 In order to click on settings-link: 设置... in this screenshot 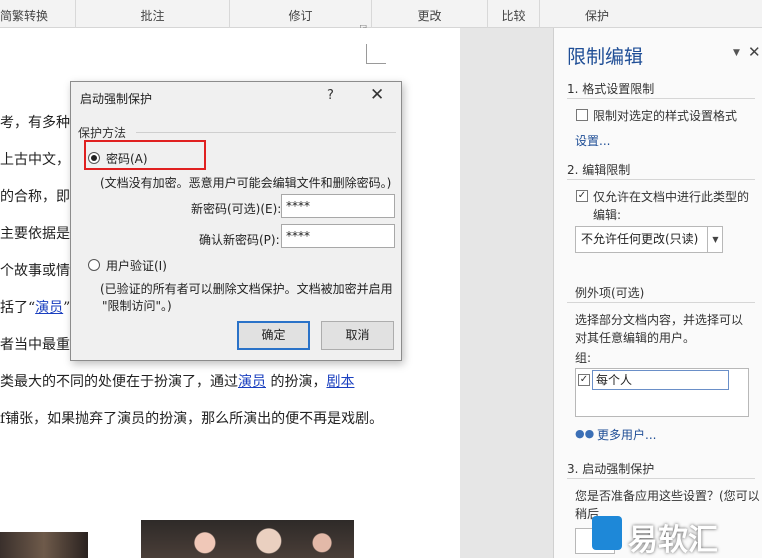, I will do `click(592, 140)`.